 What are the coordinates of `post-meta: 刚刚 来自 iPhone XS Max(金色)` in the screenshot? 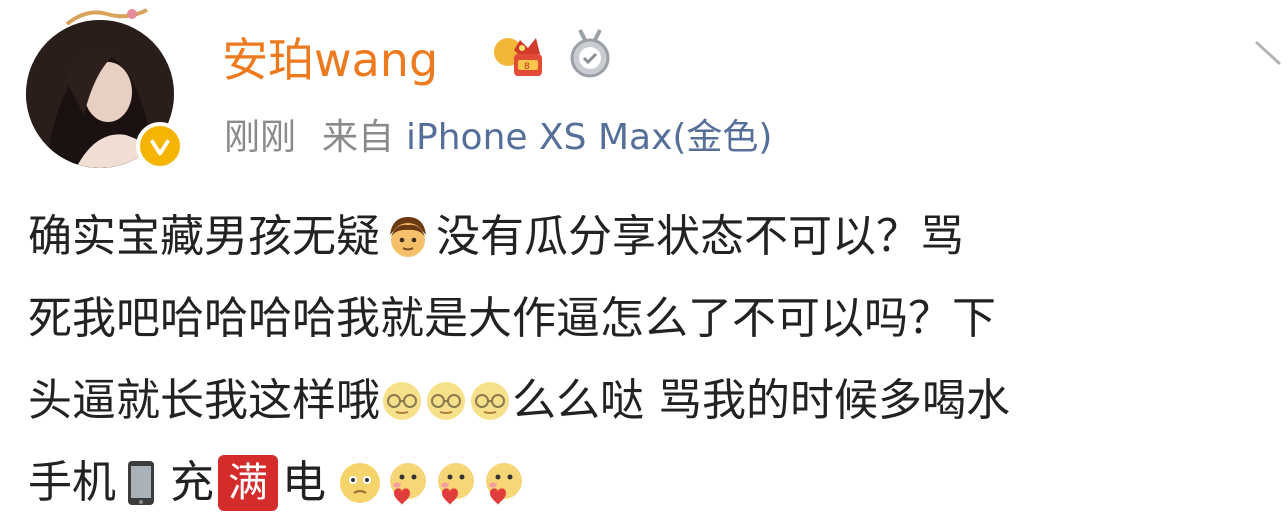 It's located at (498, 138).